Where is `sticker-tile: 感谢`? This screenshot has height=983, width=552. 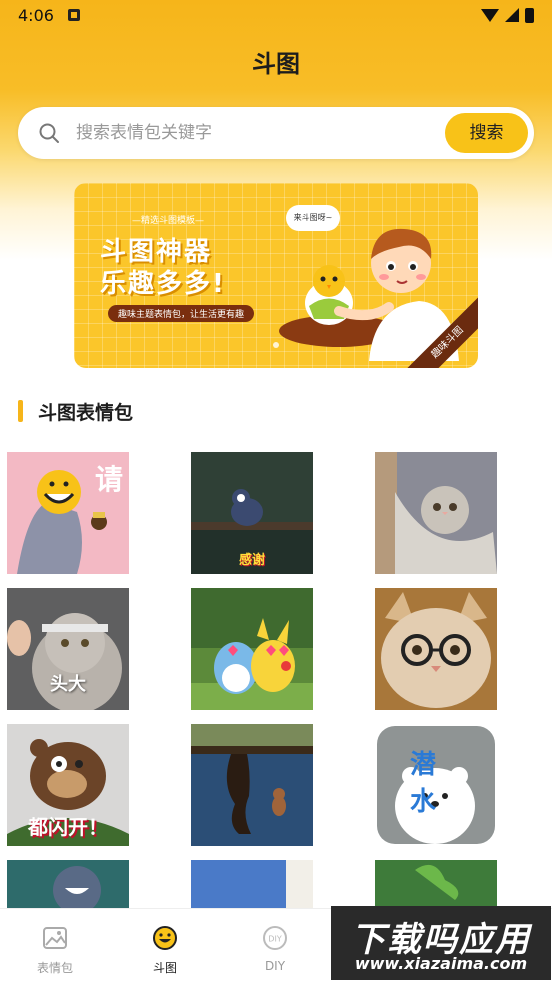
sticker-tile: 感谢 is located at coordinates (252, 513).